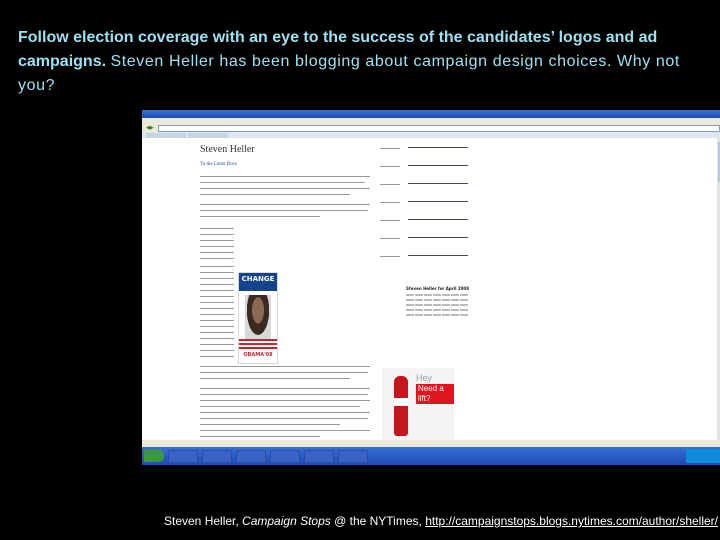  Describe the element at coordinates (437, 288) in the screenshot. I see `calendar-title: Steven Heller for April 2008` at that location.